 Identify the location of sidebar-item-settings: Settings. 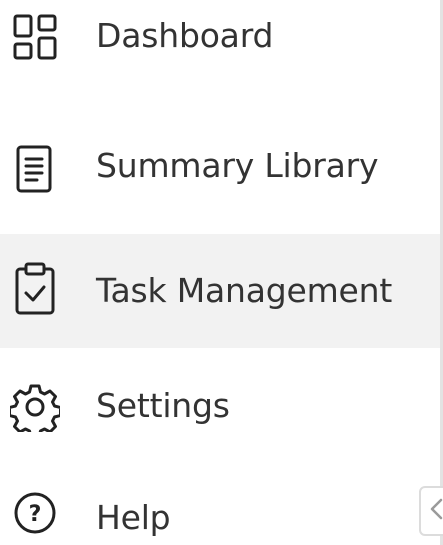
(220, 408).